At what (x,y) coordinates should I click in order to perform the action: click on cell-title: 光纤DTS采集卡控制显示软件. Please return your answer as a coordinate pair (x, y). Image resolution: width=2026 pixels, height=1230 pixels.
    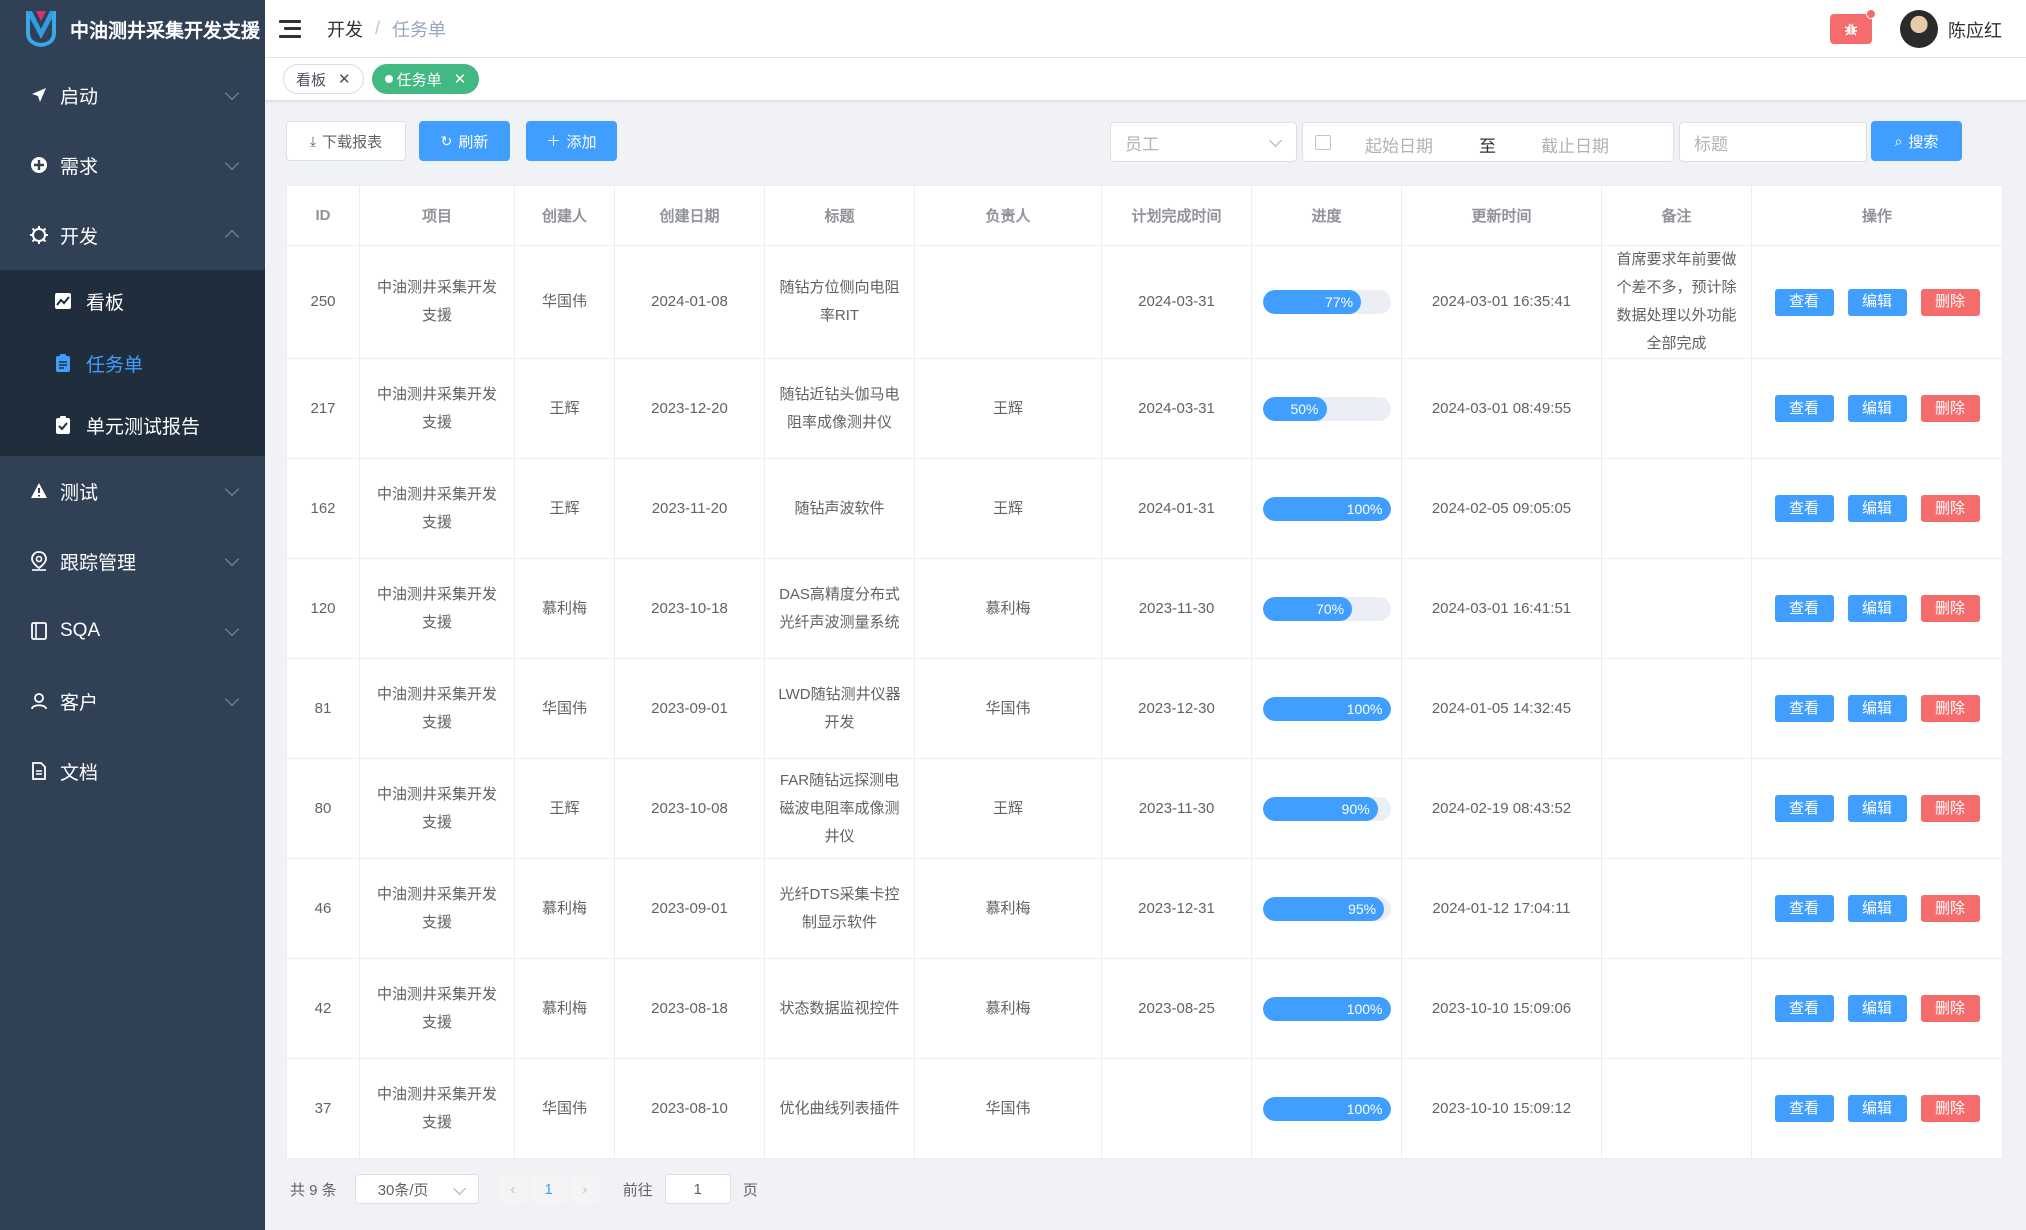
    Looking at the image, I should click on (839, 908).